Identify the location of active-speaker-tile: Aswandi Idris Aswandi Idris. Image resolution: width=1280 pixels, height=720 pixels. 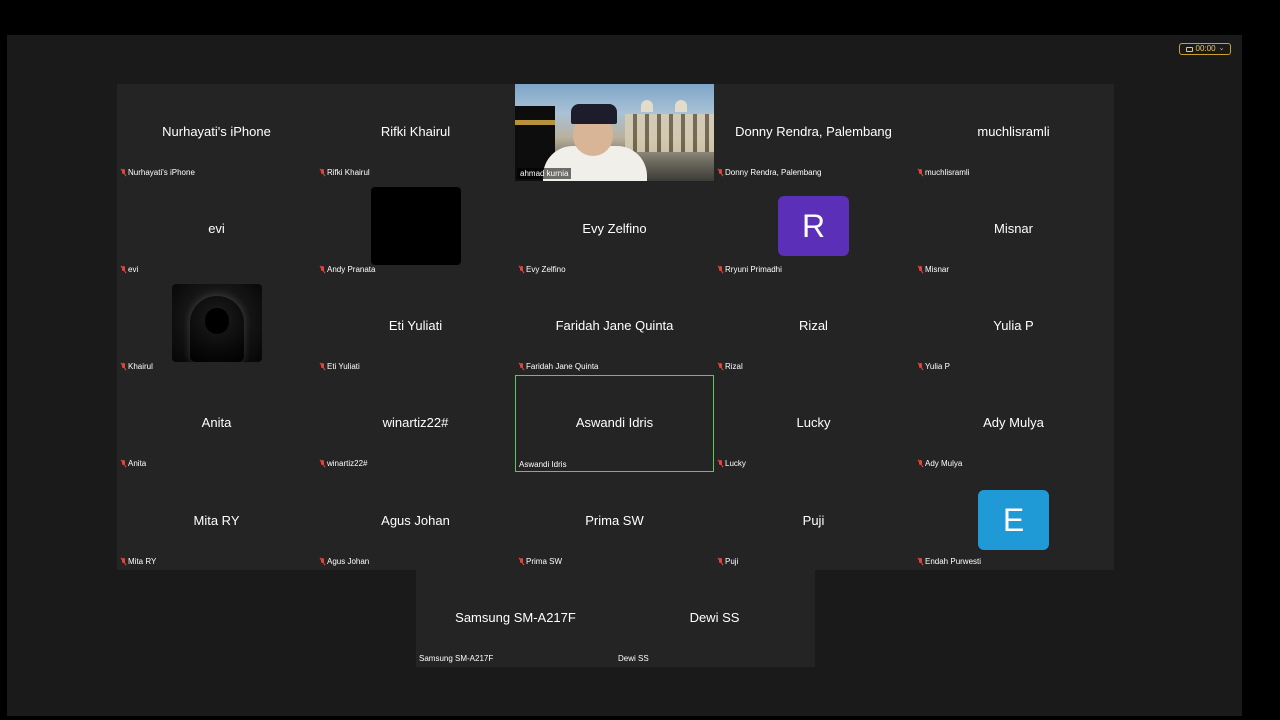
(614, 423).